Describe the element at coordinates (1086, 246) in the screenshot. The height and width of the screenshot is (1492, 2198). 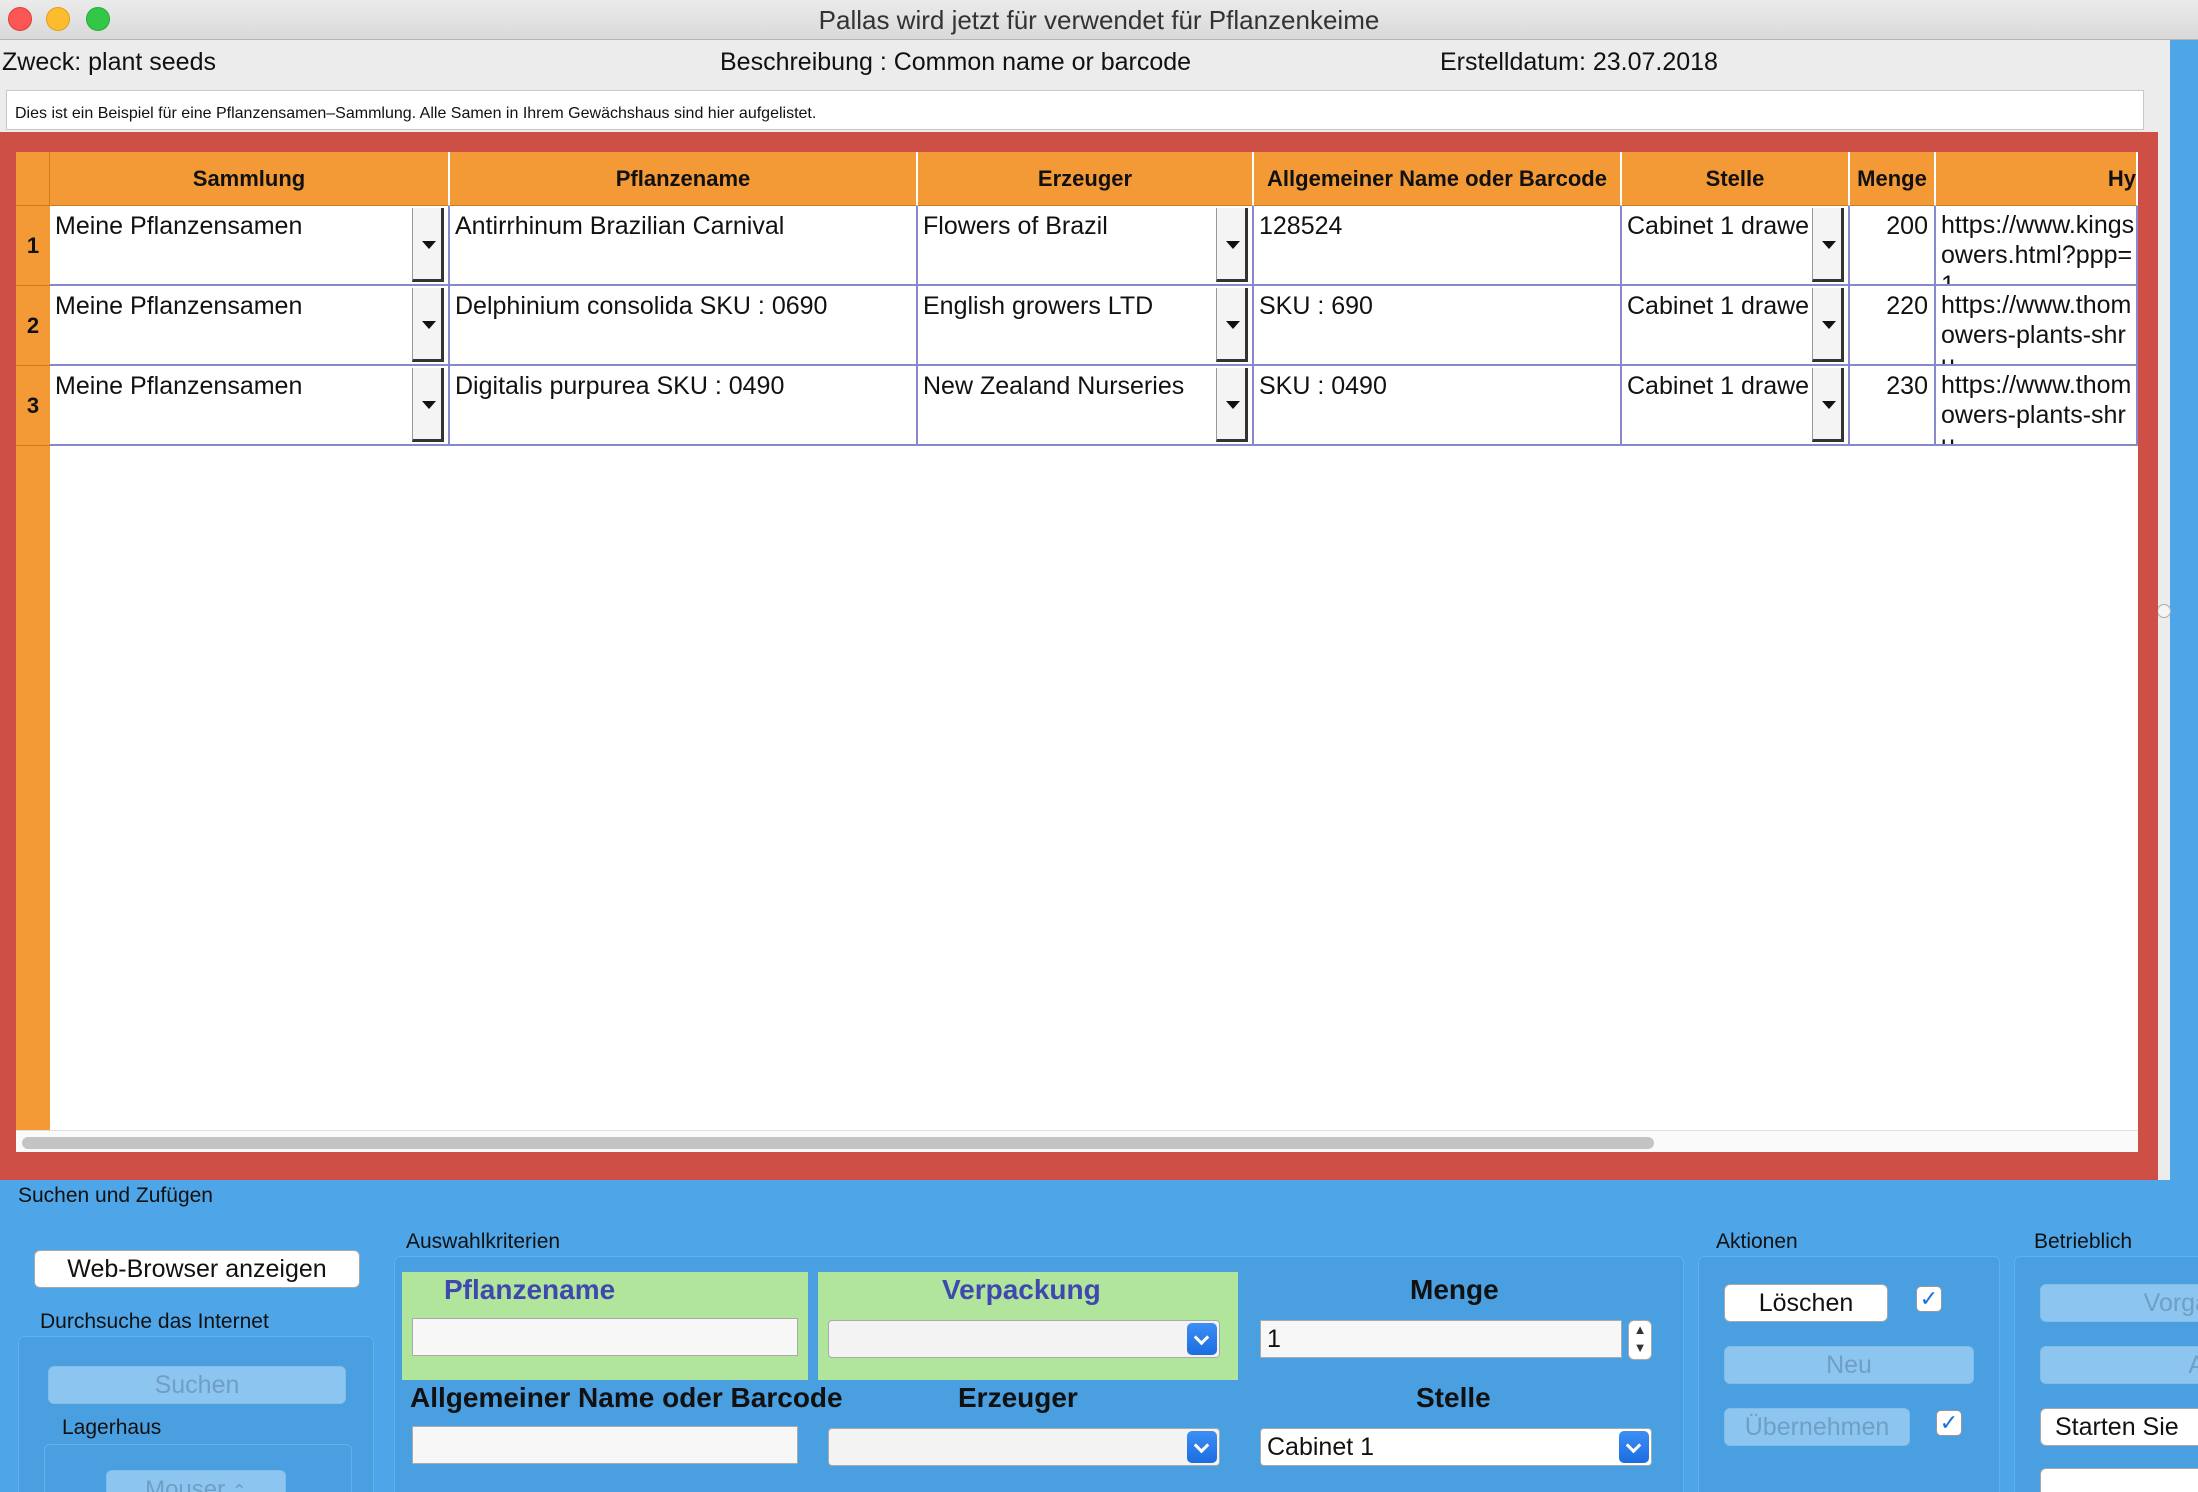
I see `table-cell-erzeuger: Flowers of Brazil` at that location.